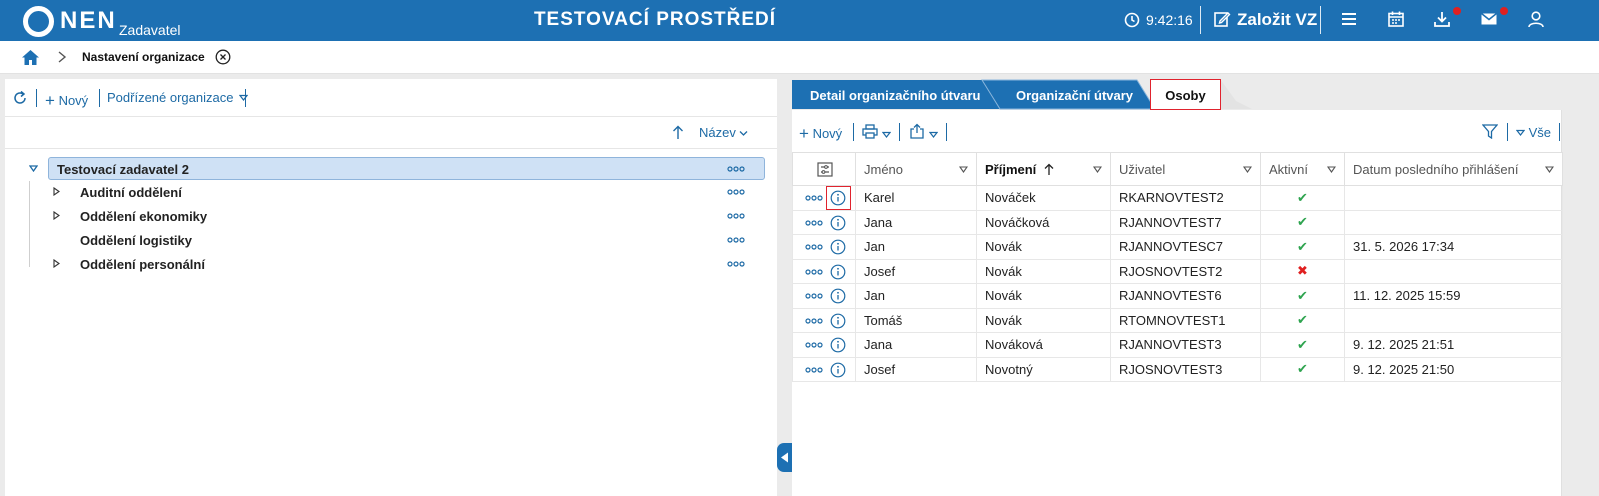 The image size is (1599, 496). What do you see at coordinates (1043, 247) in the screenshot?
I see `cell-prijmeni: Novák` at bounding box center [1043, 247].